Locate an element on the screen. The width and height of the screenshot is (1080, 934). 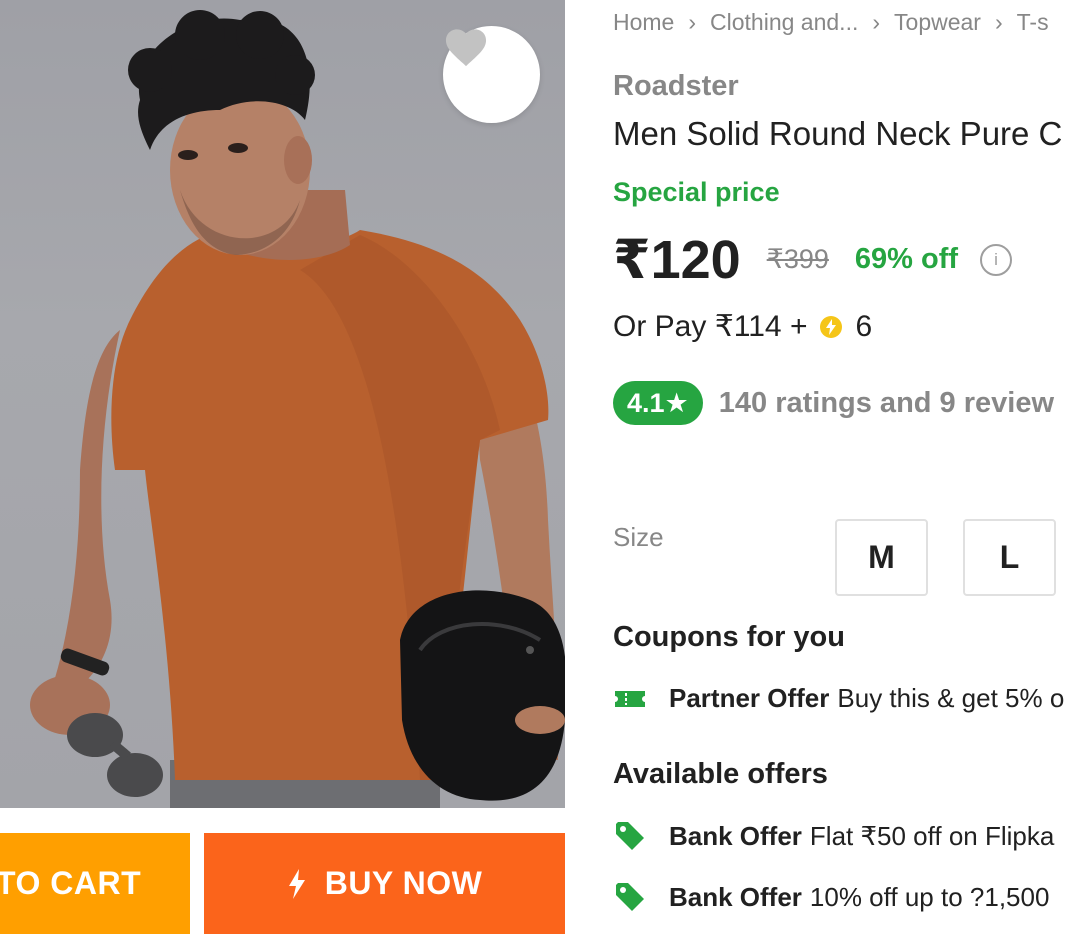
buy-now-button: BUY NOW is located at coordinates (384, 883).